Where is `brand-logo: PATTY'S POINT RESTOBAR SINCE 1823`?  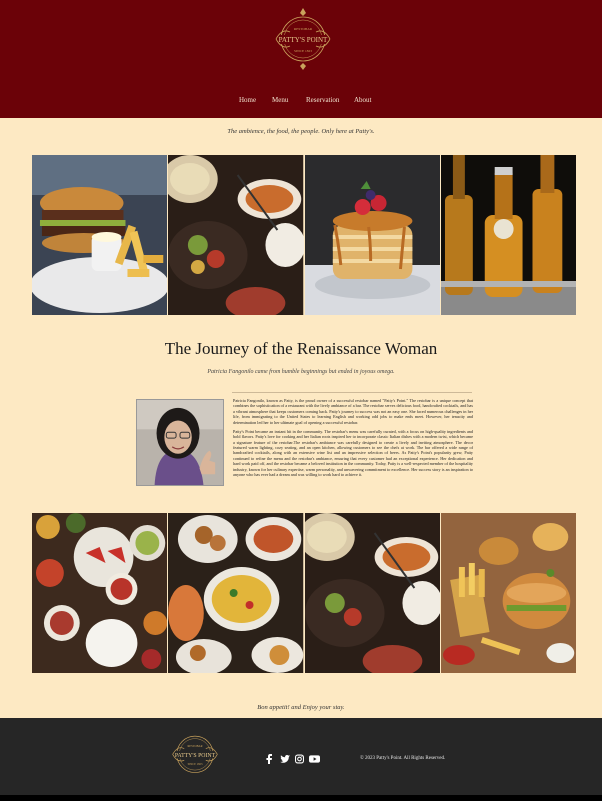 brand-logo: PATTY'S POINT RESTOBAR SINCE 1823 is located at coordinates (303, 41).